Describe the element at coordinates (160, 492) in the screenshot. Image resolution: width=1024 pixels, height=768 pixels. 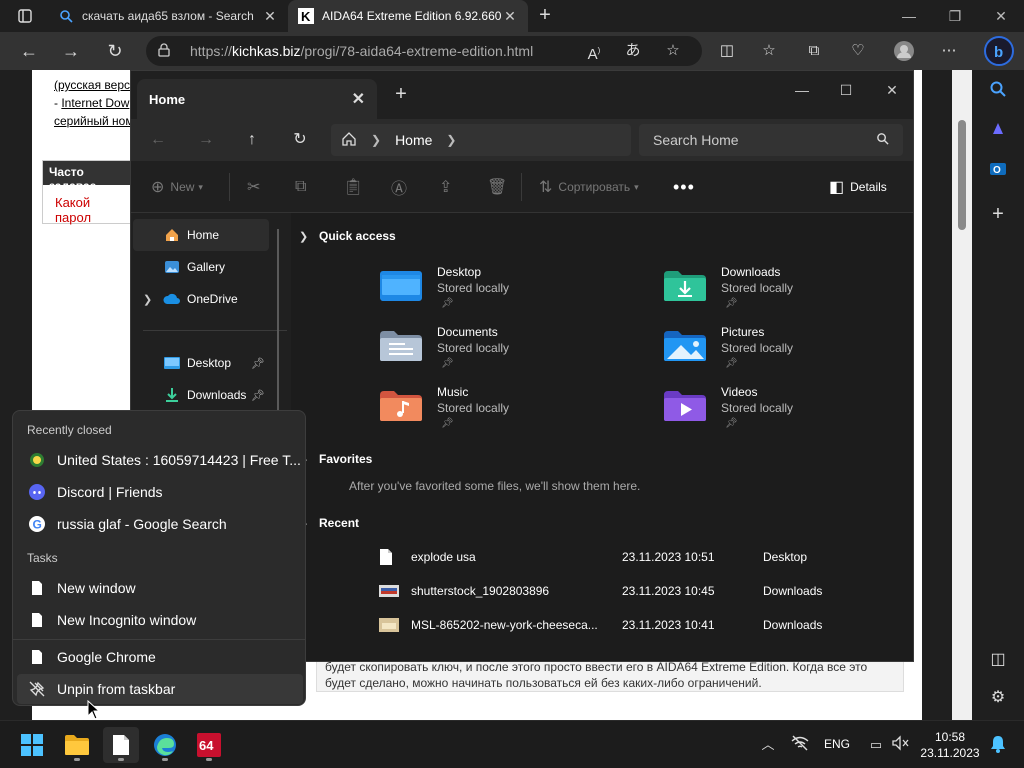
I see `jump-item-recent: Discord | Friends` at that location.